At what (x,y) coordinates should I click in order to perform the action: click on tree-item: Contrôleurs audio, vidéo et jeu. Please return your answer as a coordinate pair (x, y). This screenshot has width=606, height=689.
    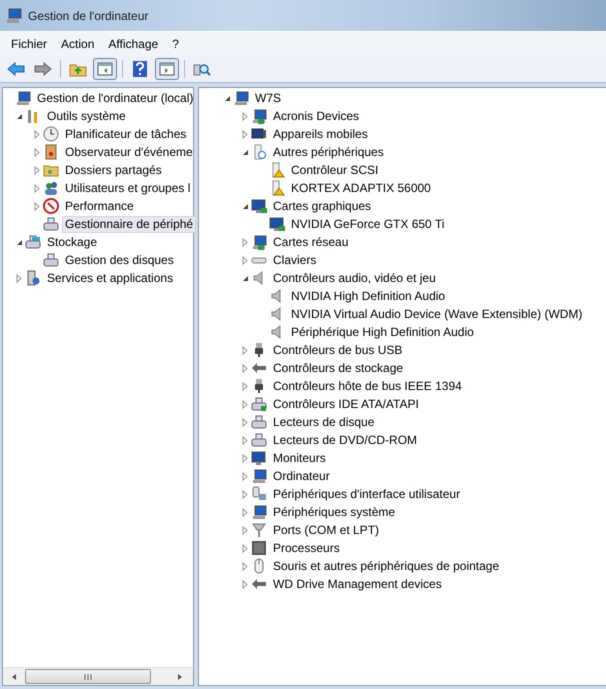
    Looking at the image, I should click on (354, 278).